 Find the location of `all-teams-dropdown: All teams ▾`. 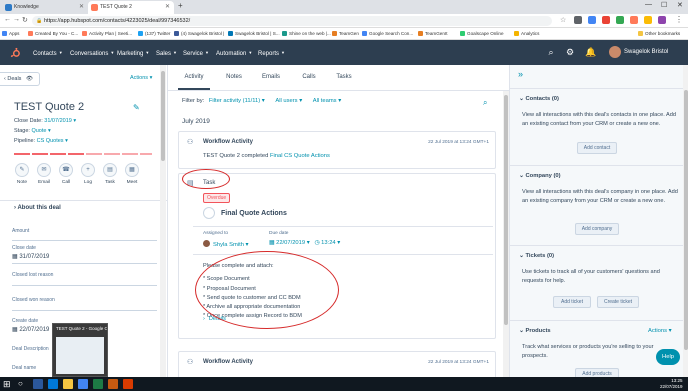

all-teams-dropdown: All teams ▾ is located at coordinates (327, 101).